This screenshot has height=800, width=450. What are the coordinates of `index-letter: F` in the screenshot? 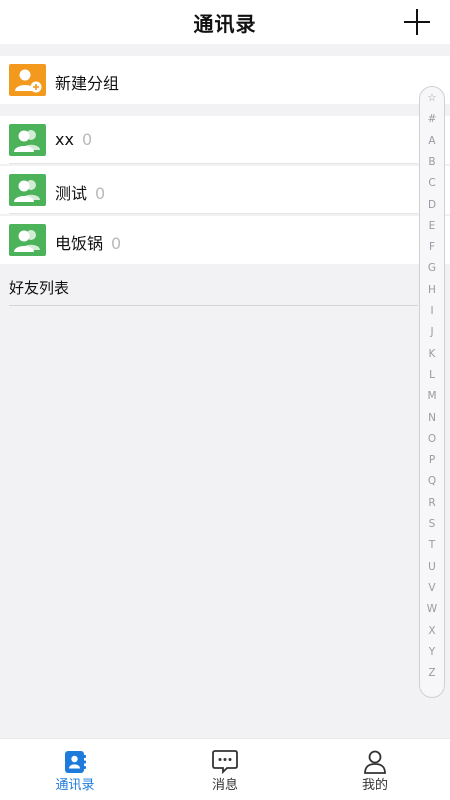 It's located at (432, 247).